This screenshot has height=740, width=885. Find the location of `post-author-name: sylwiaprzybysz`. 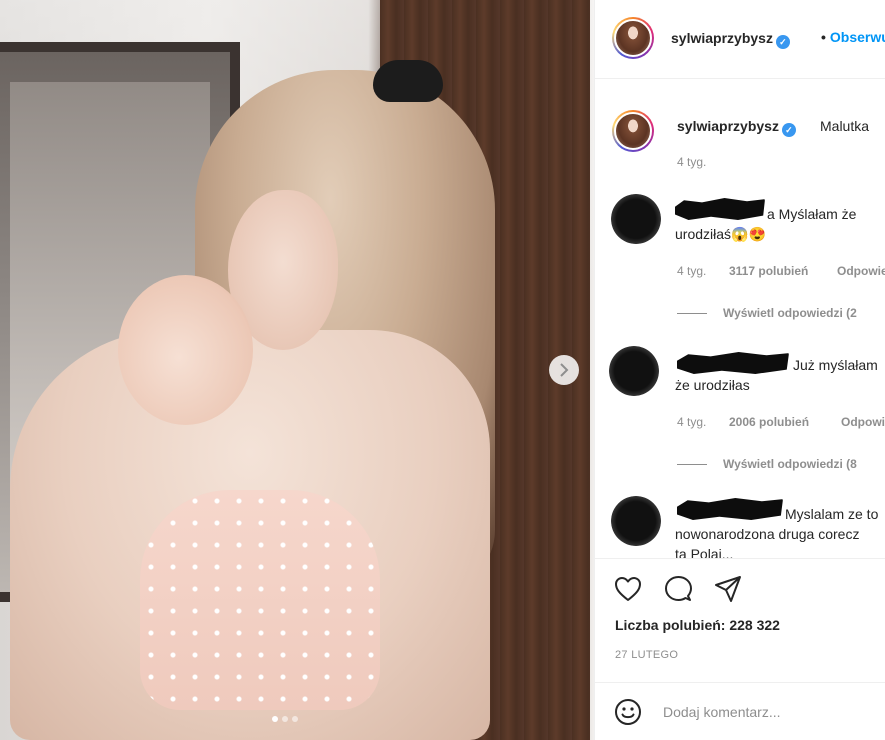

post-author-name: sylwiaprzybysz is located at coordinates (722, 38).